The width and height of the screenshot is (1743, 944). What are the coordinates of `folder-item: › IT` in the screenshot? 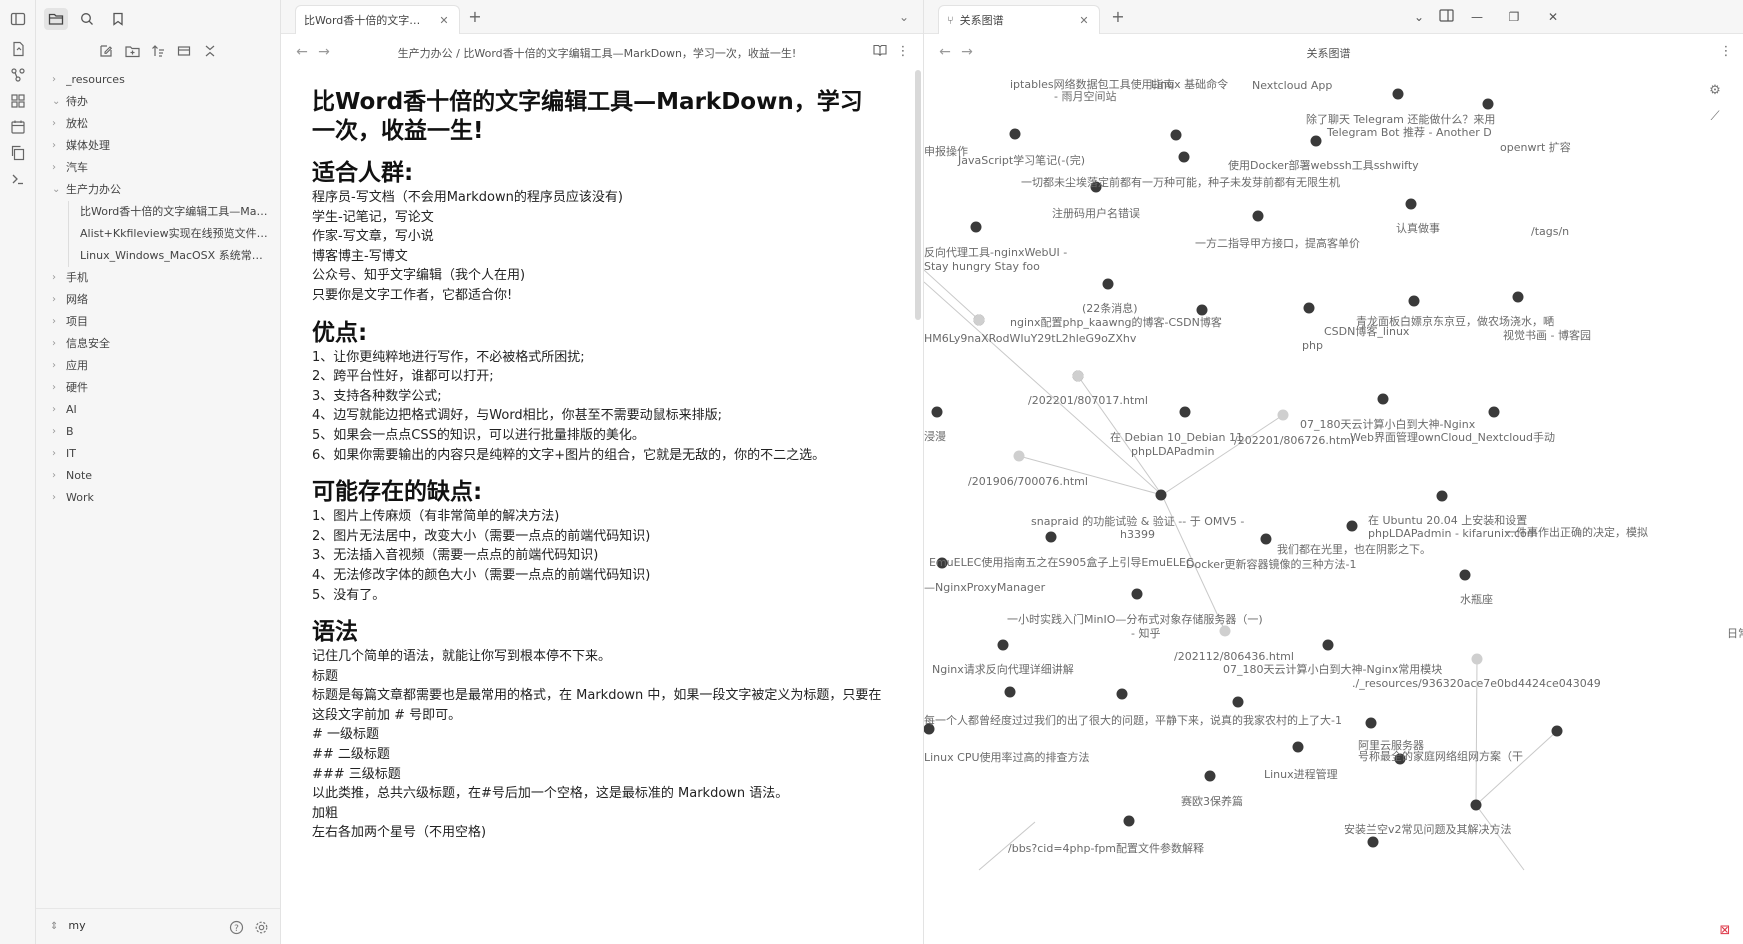 It's located at (158, 454).